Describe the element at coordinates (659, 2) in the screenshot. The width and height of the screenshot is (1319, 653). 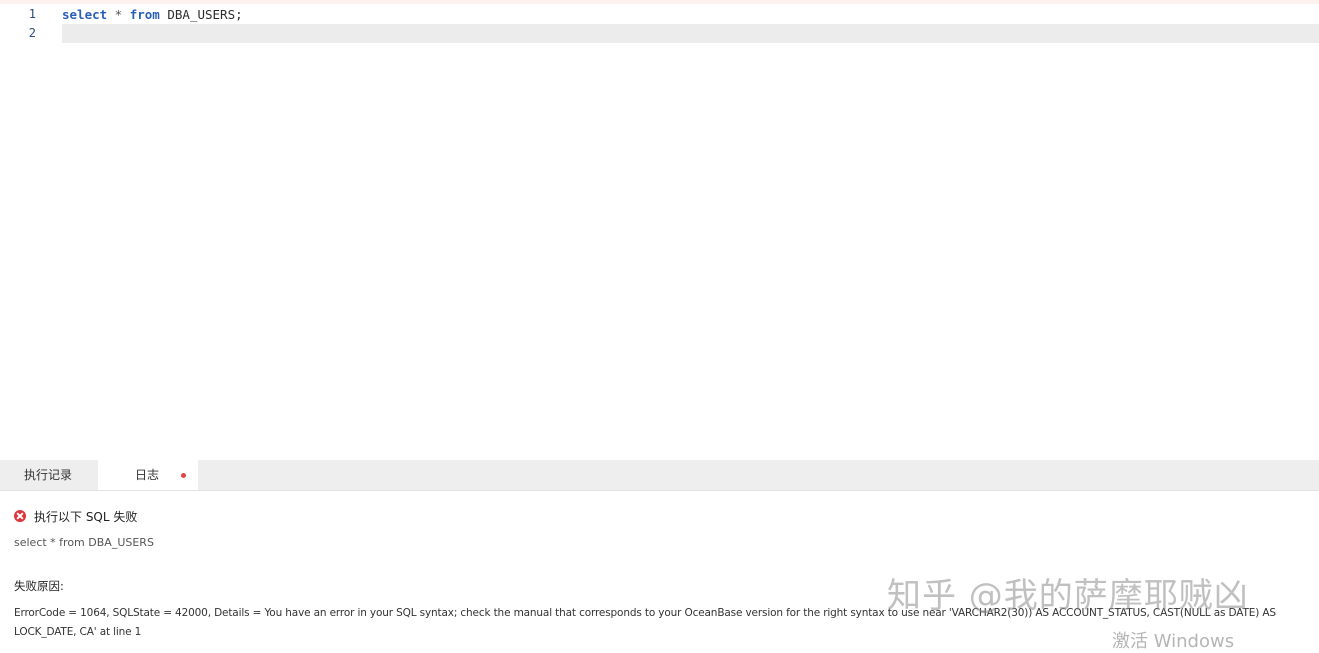
I see `editor-top-highlight` at that location.